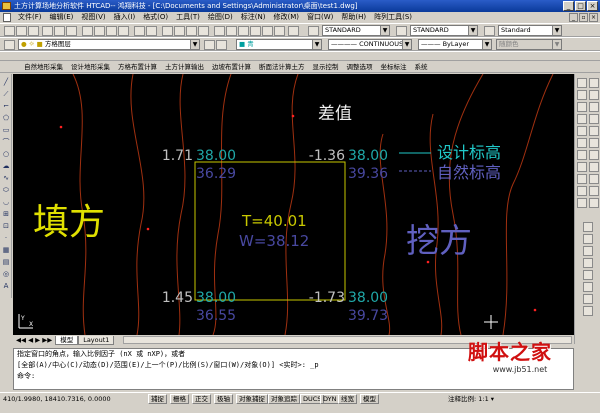 This screenshot has height=413, width=600. Describe the element at coordinates (588, 275) in the screenshot. I see `leader-icon` at that location.